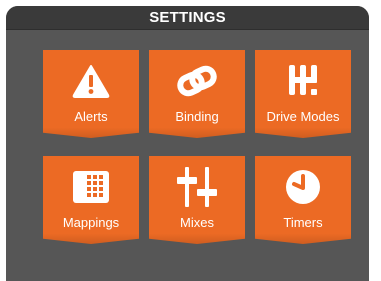 The width and height of the screenshot is (381, 281). I want to click on timers-tile: Timers, so click(303, 200).